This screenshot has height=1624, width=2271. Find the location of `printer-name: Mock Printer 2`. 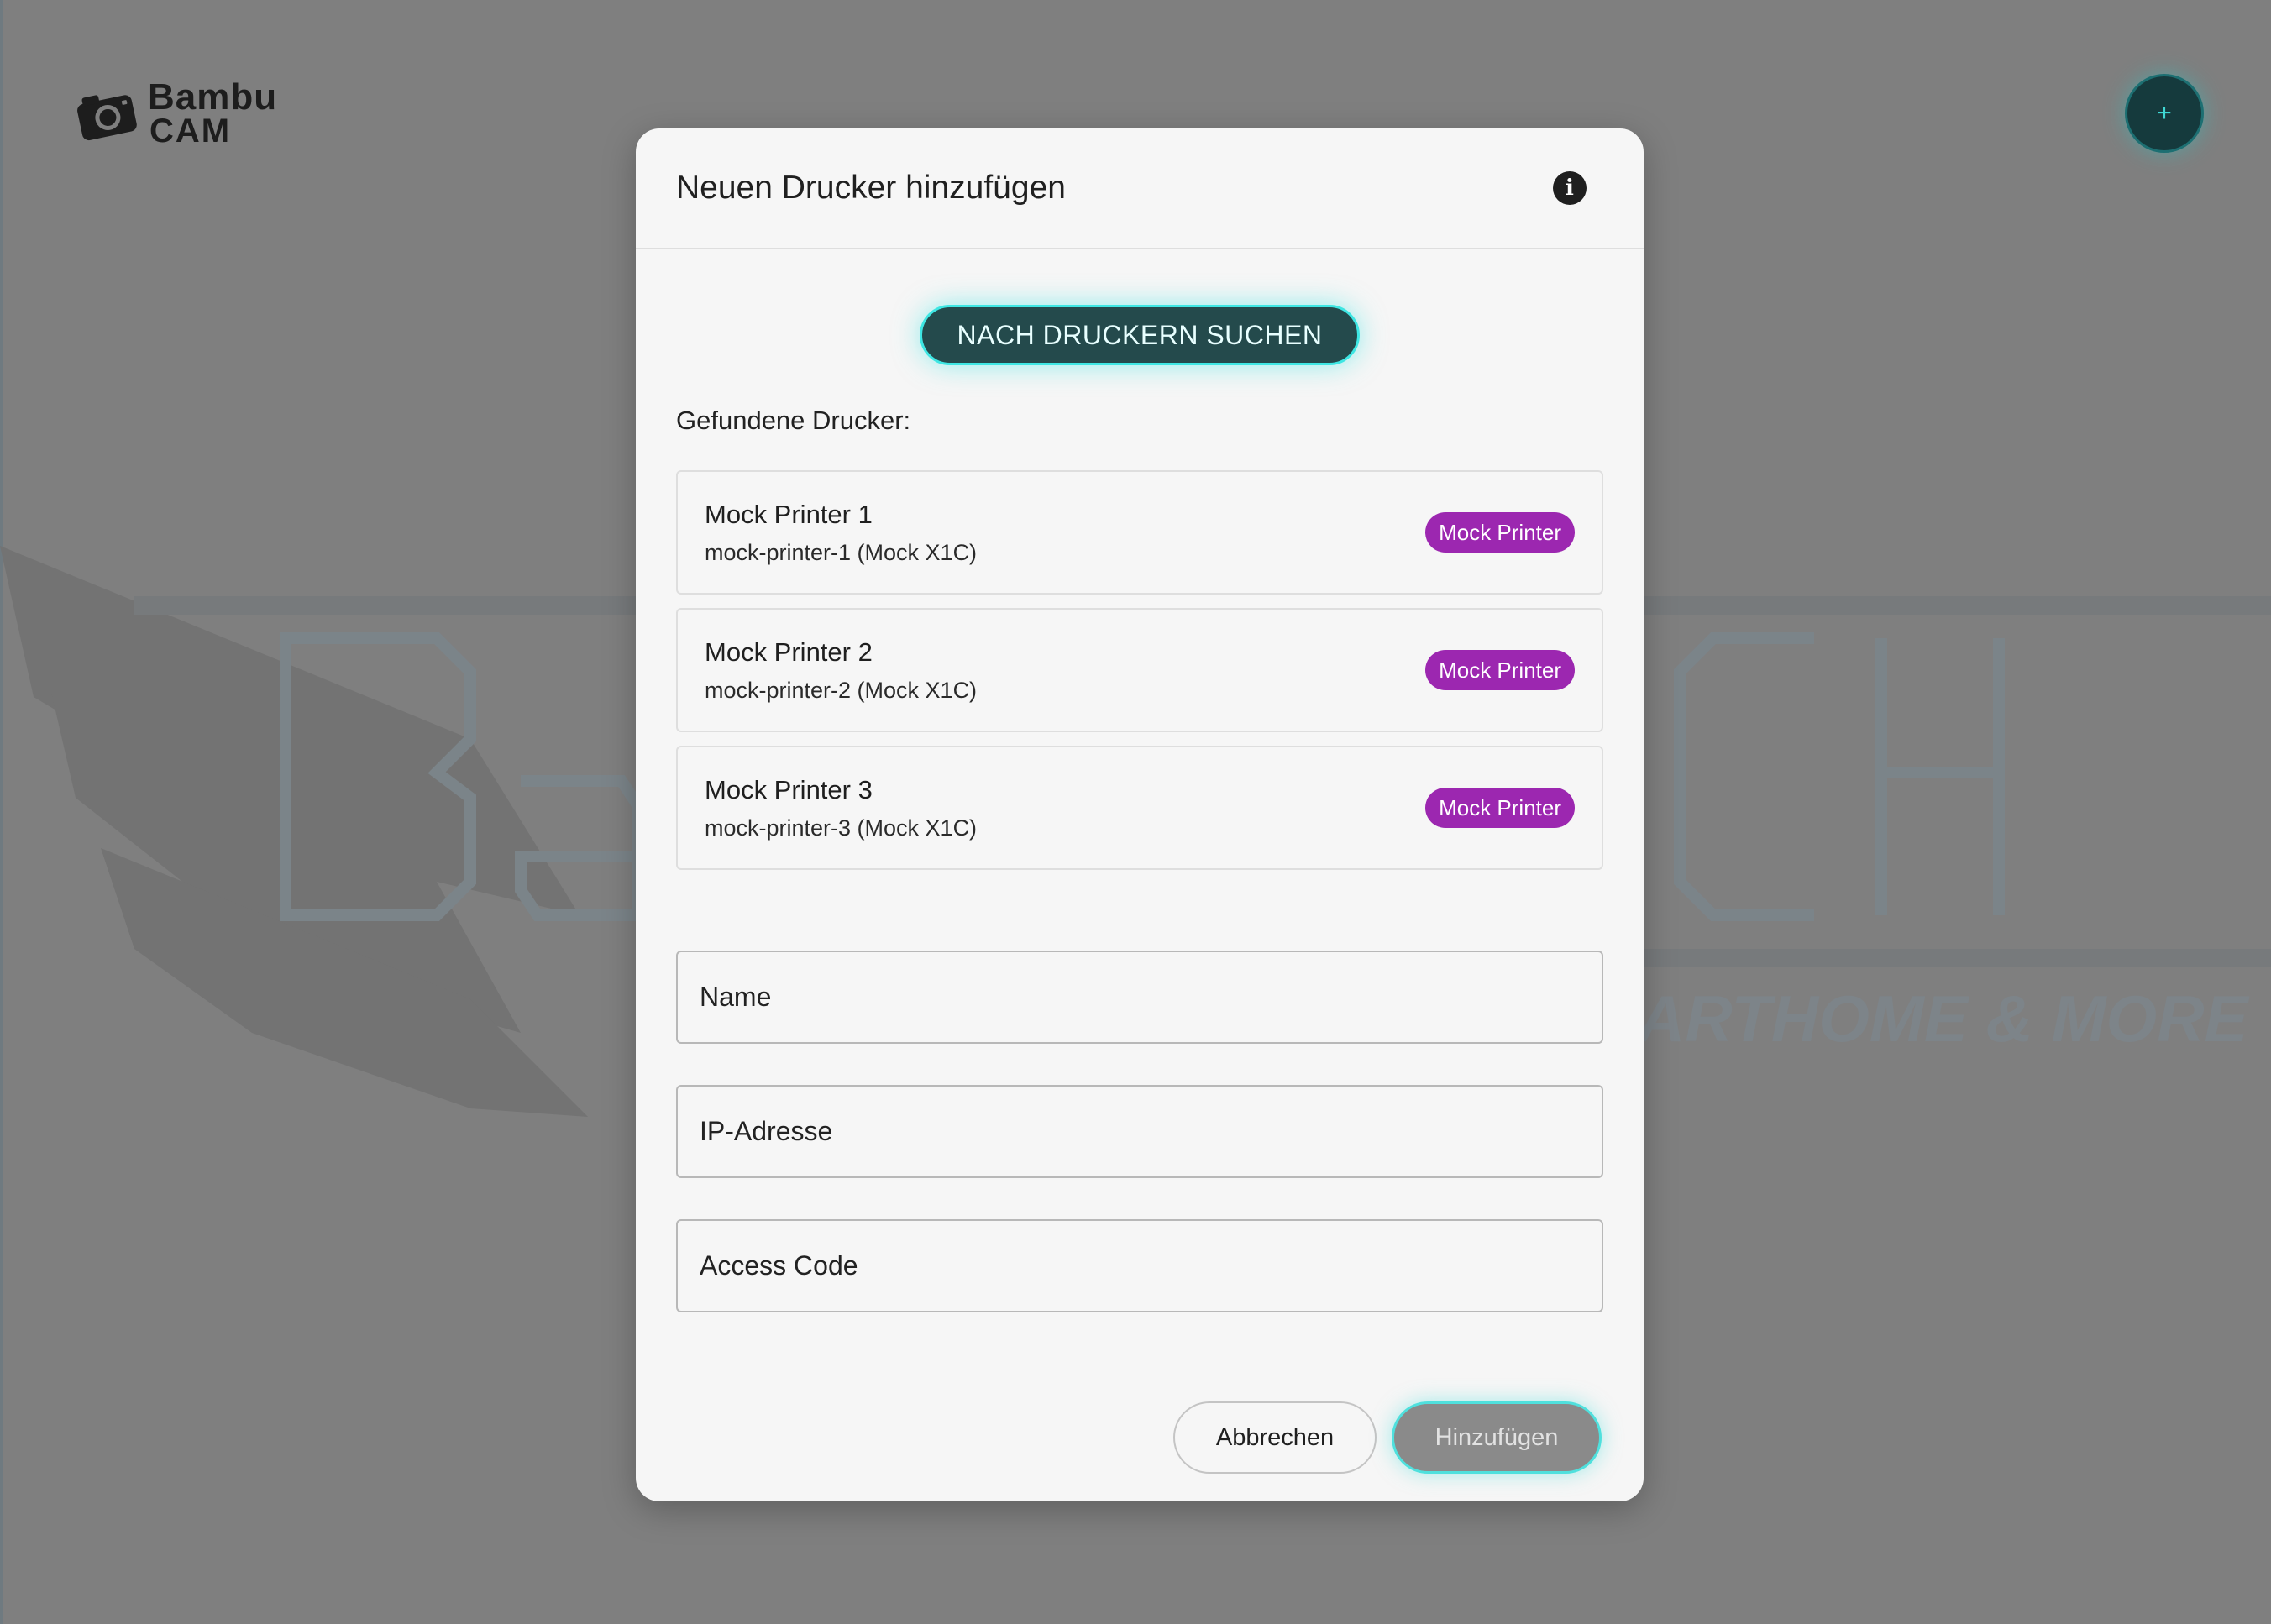

printer-name: Mock Printer 2 is located at coordinates (789, 652).